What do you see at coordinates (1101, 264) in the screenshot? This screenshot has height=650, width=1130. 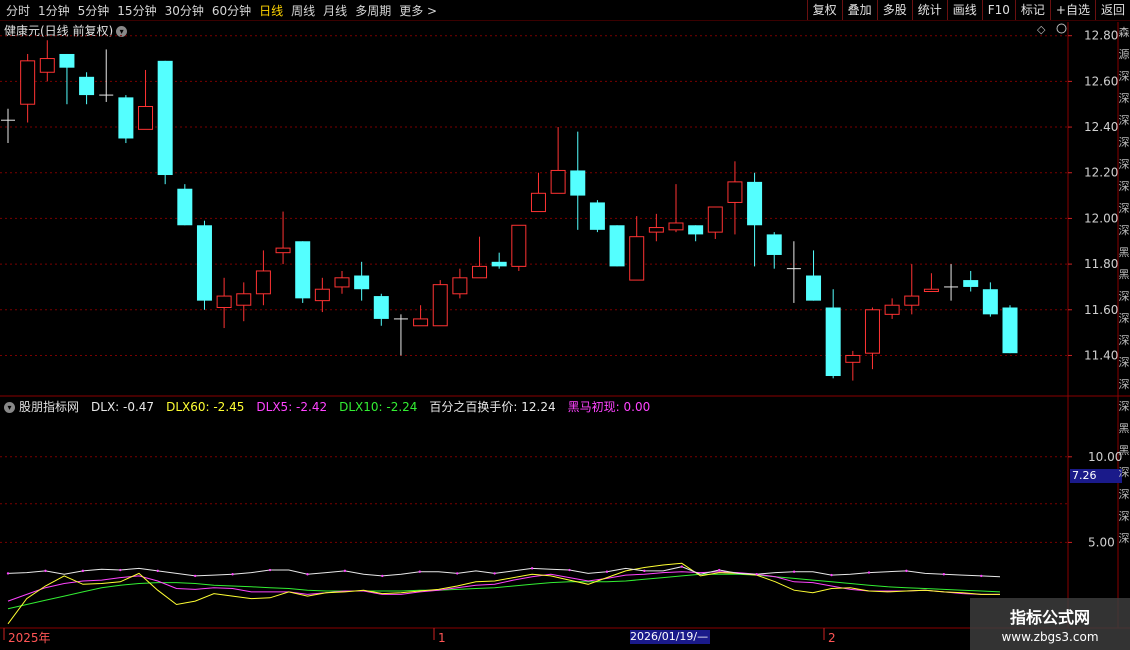 I see `price-label: 11.80` at bounding box center [1101, 264].